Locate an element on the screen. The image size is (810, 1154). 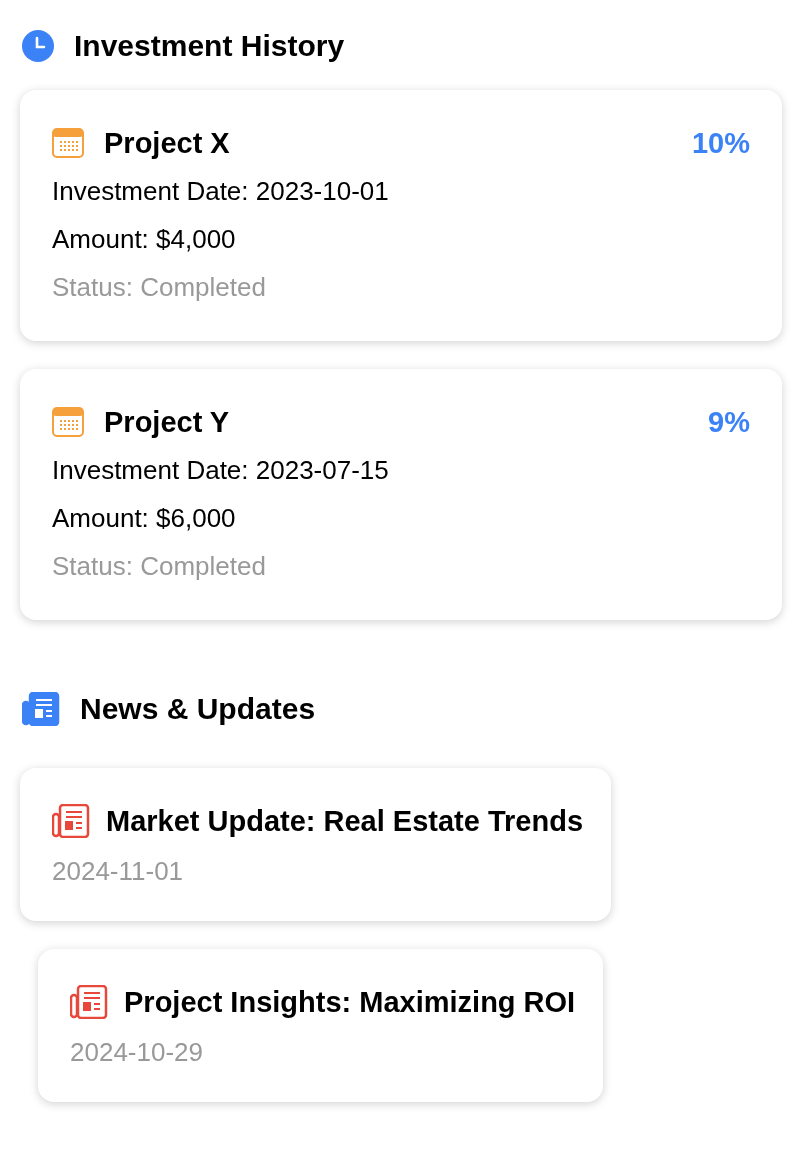
section-title: News & Updates is located at coordinates (198, 709).